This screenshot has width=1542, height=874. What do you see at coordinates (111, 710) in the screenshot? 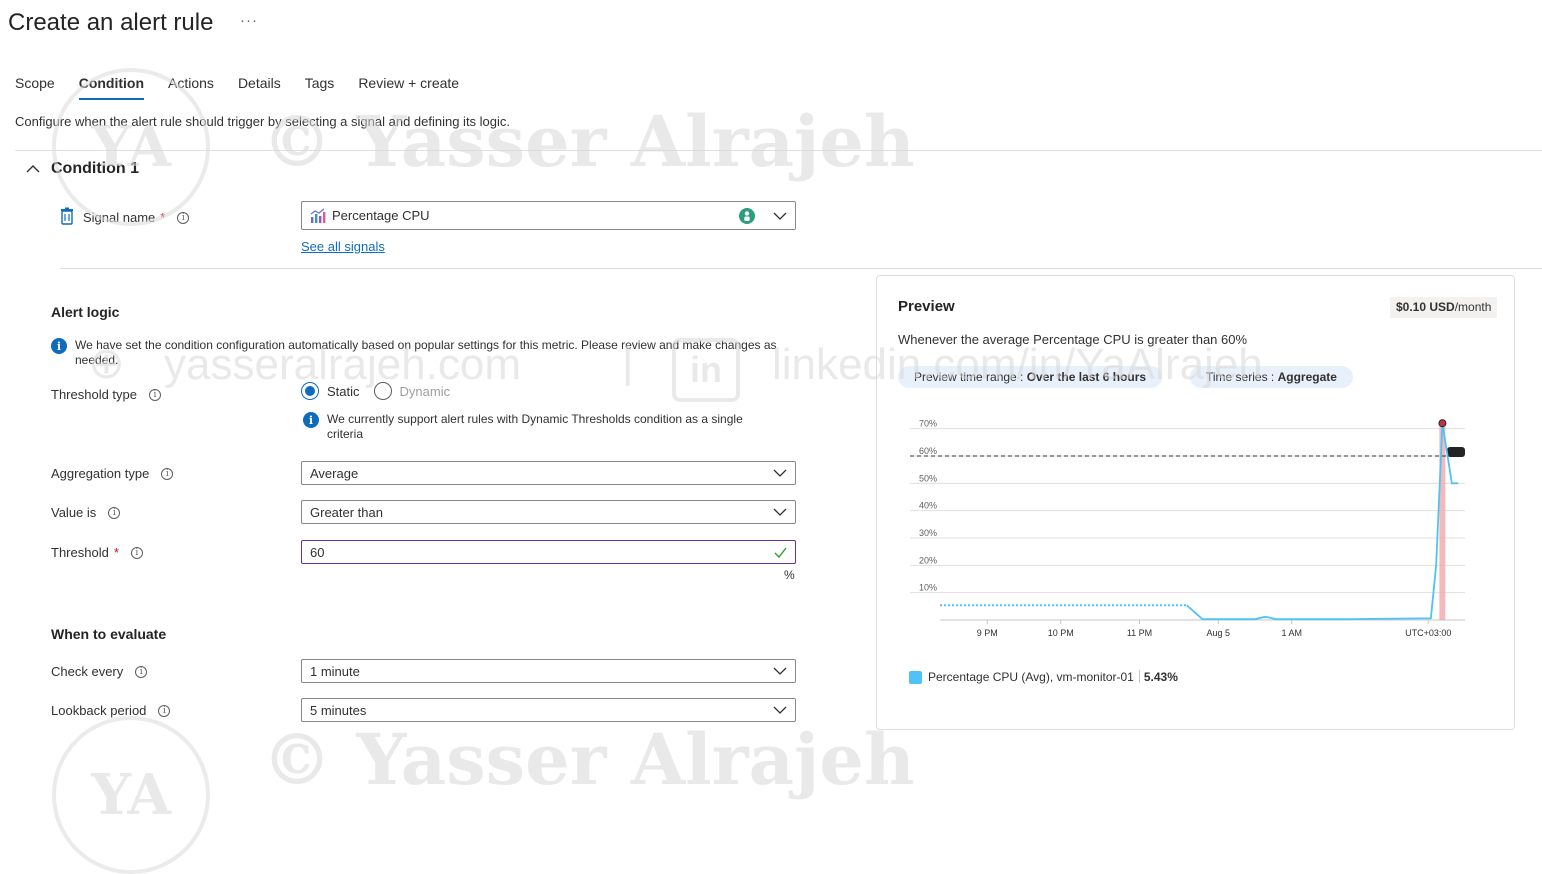
I see `lookback-period-label: Lookback period i` at bounding box center [111, 710].